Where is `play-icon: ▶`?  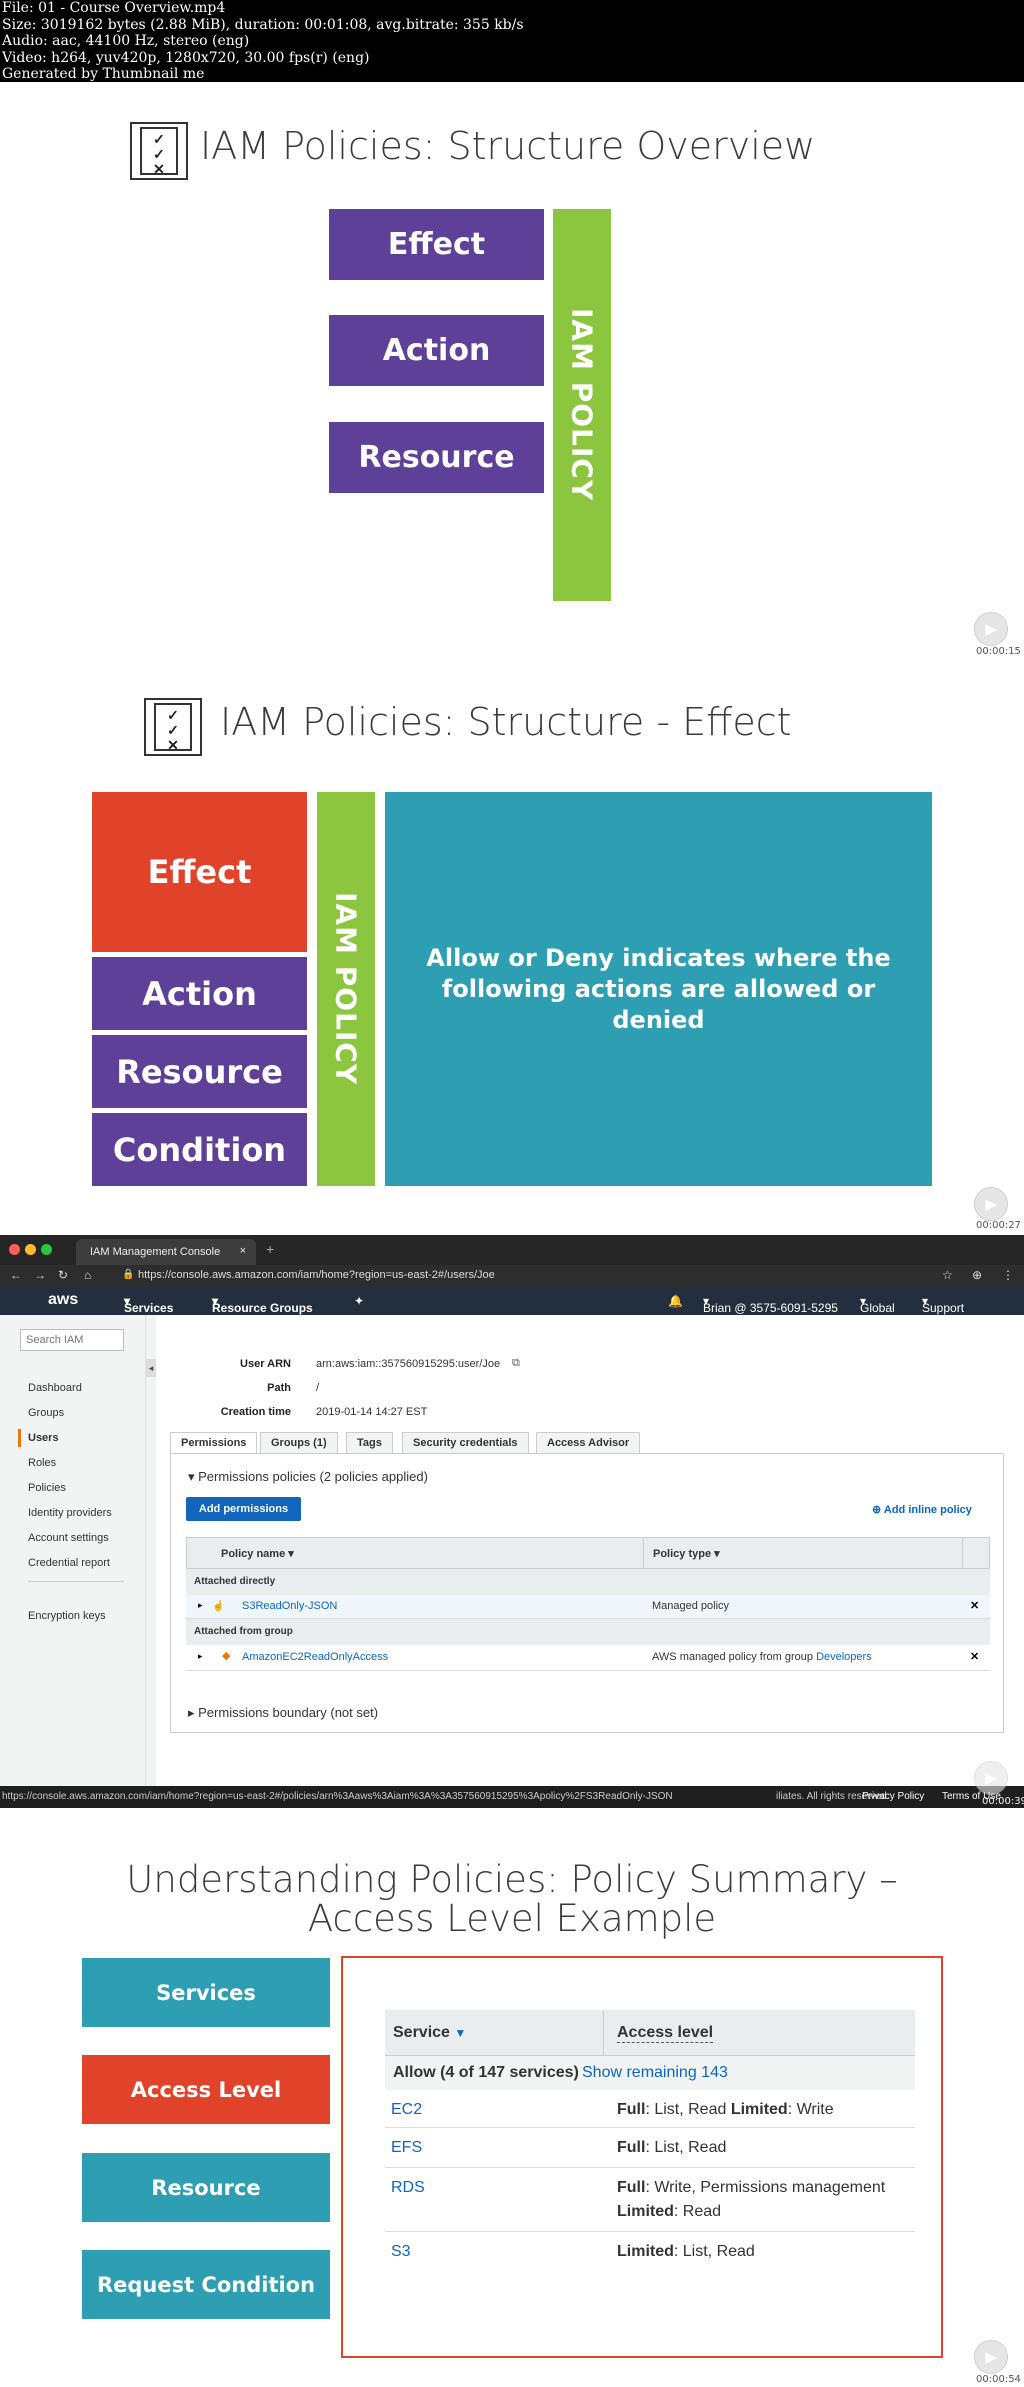
play-icon: ▶ is located at coordinates (991, 1204).